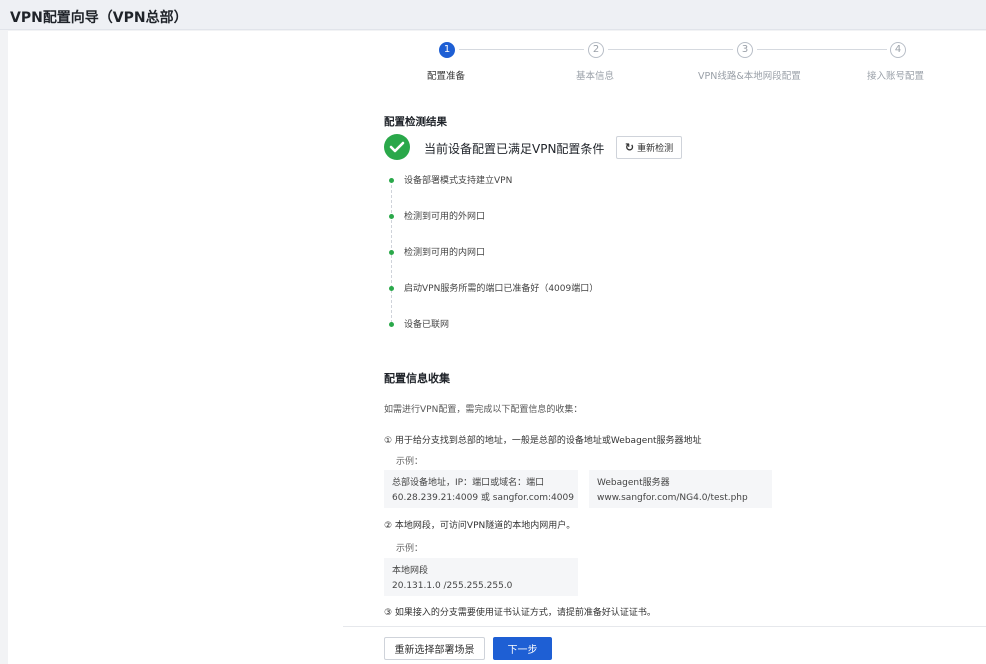 The width and height of the screenshot is (986, 664). What do you see at coordinates (445, 217) in the screenshot?
I see `list-item-text: 检测到可用的外网口` at bounding box center [445, 217].